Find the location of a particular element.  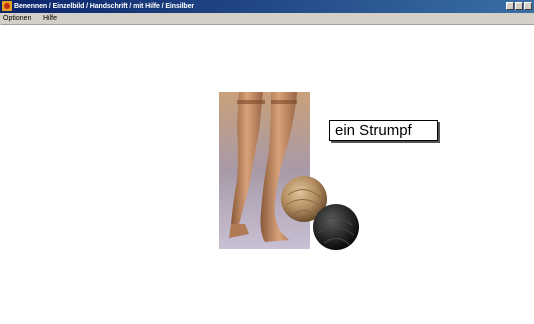

app-icon is located at coordinates (7, 6).